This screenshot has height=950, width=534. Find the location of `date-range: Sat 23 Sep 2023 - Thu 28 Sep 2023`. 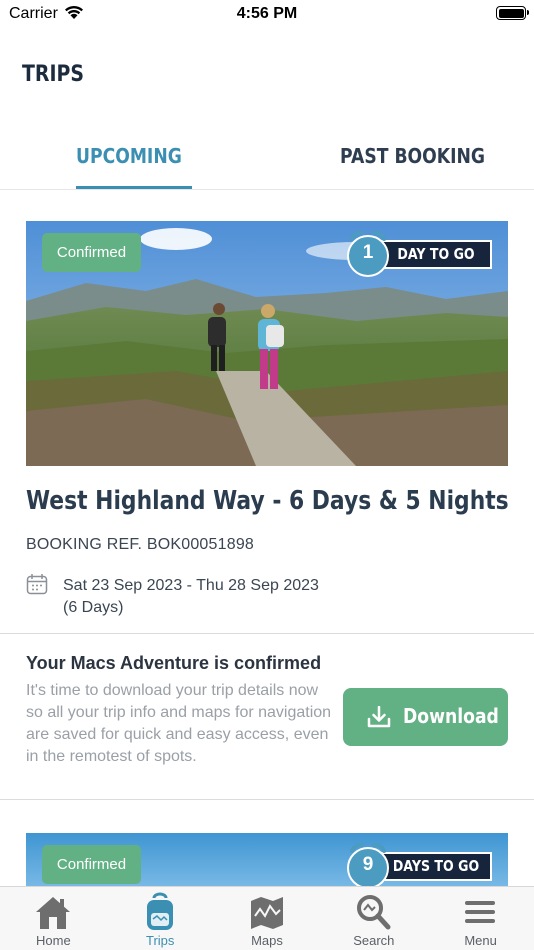

date-range: Sat 23 Sep 2023 - Thu 28 Sep 2023 is located at coordinates (191, 585).